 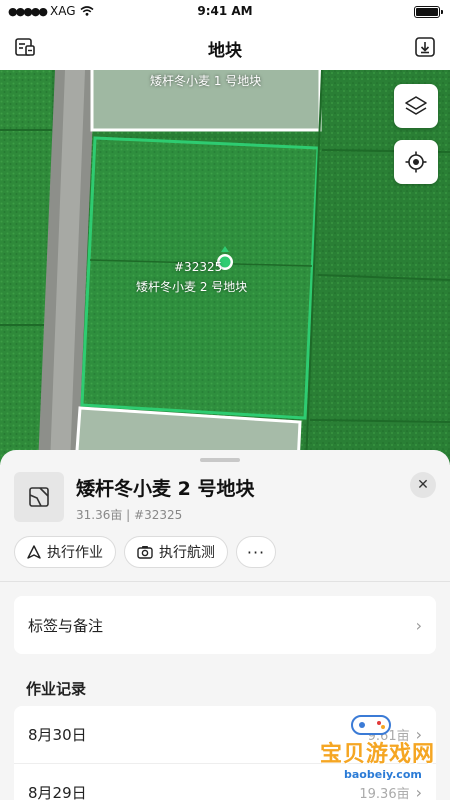 I want to click on record-date: 8月30日, so click(x=57, y=735).